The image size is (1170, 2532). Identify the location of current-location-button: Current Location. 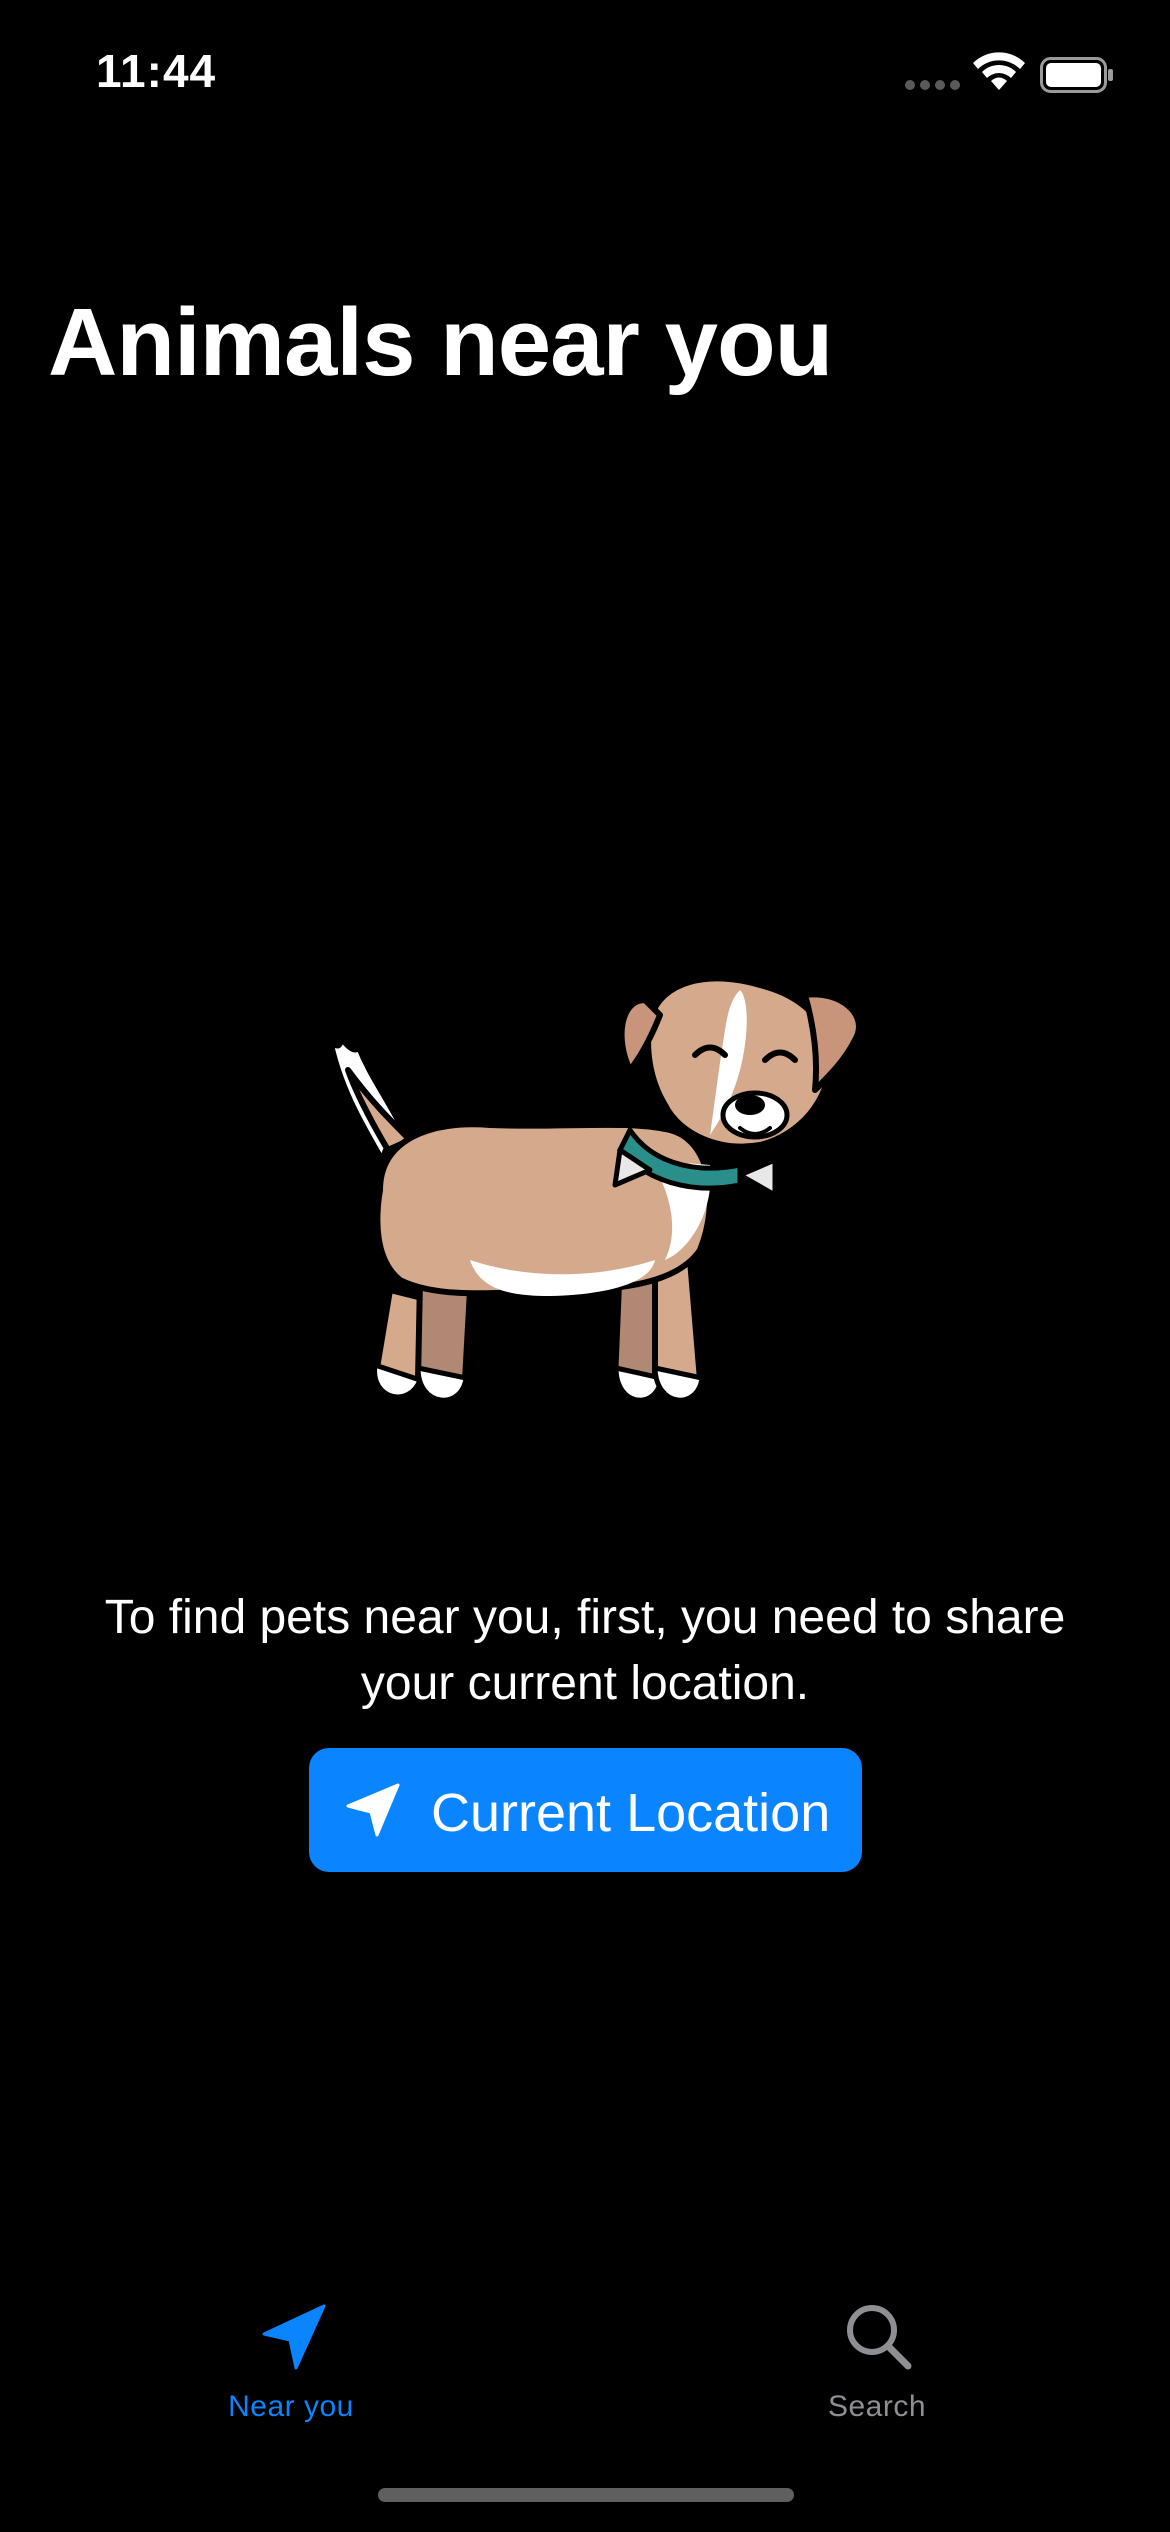
(585, 1810).